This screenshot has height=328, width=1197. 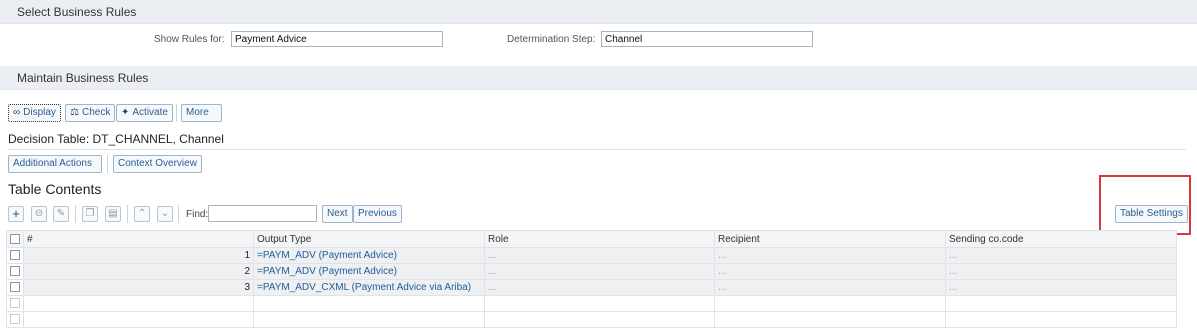 I want to click on table-settings-highlight-box, so click(x=1145, y=205).